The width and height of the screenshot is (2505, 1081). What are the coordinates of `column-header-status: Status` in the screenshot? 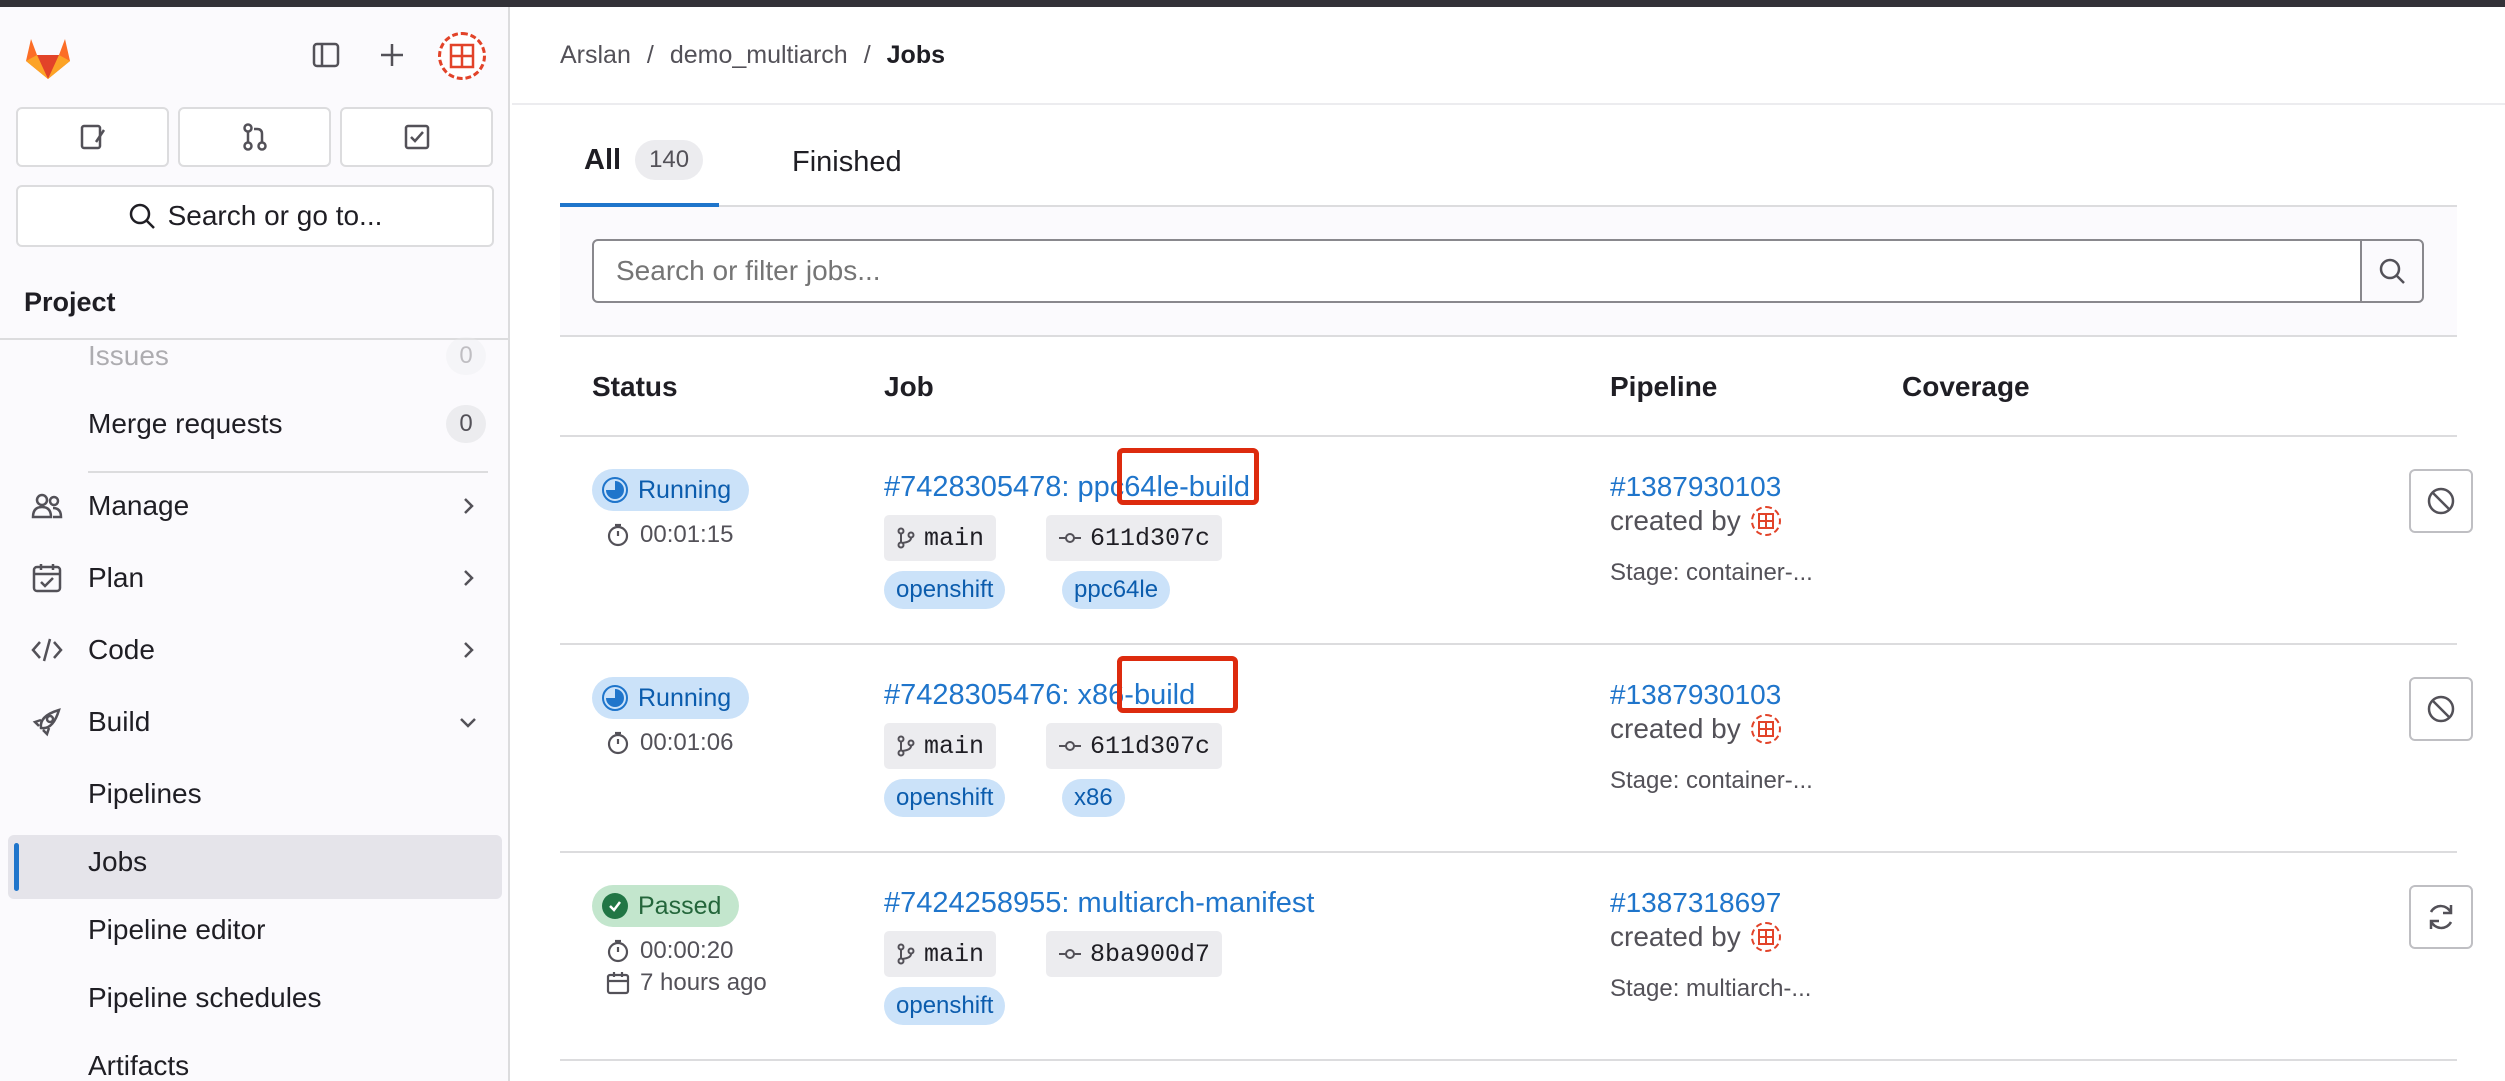 It's located at (635, 386).